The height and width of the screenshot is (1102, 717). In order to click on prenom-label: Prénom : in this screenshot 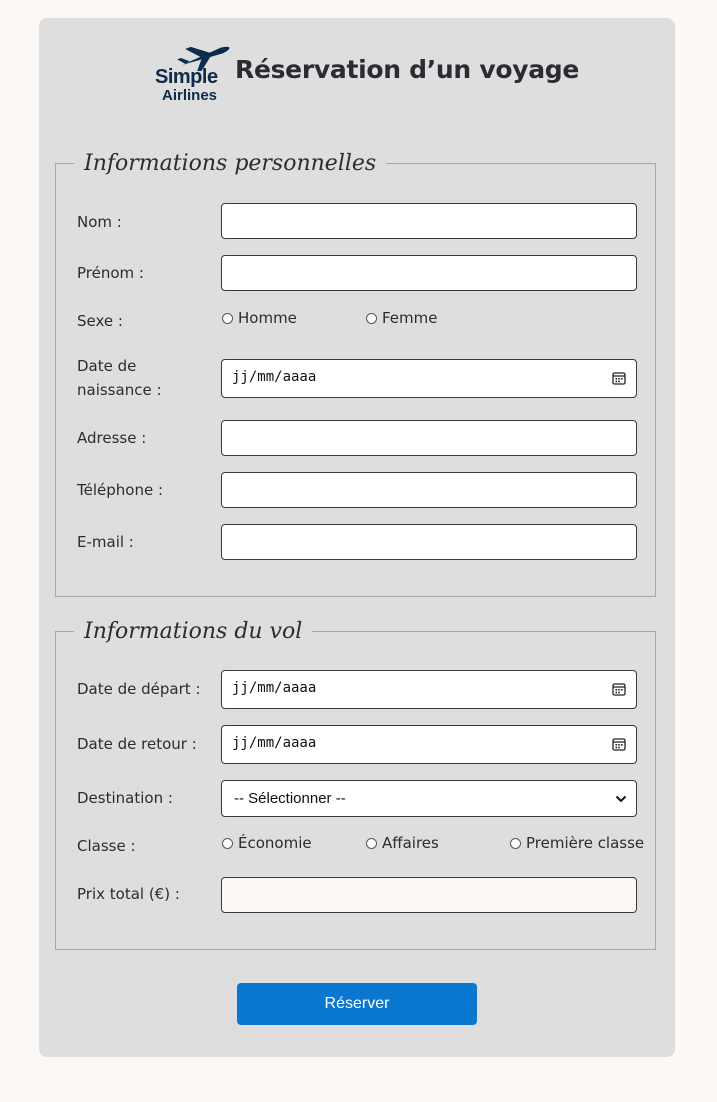, I will do `click(110, 273)`.